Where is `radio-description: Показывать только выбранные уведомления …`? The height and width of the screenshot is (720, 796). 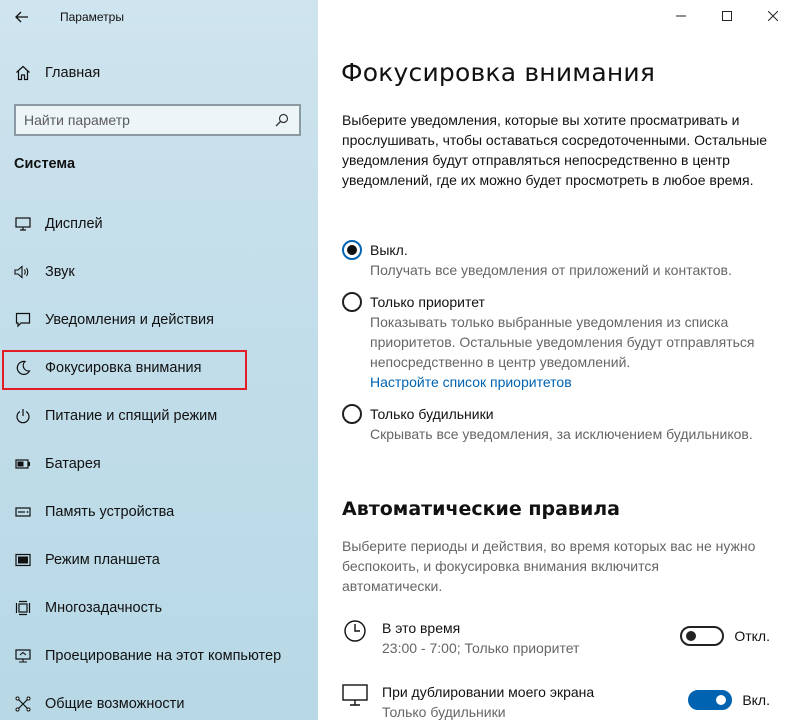
radio-description: Показывать только выбранные уведомления … is located at coordinates (562, 342).